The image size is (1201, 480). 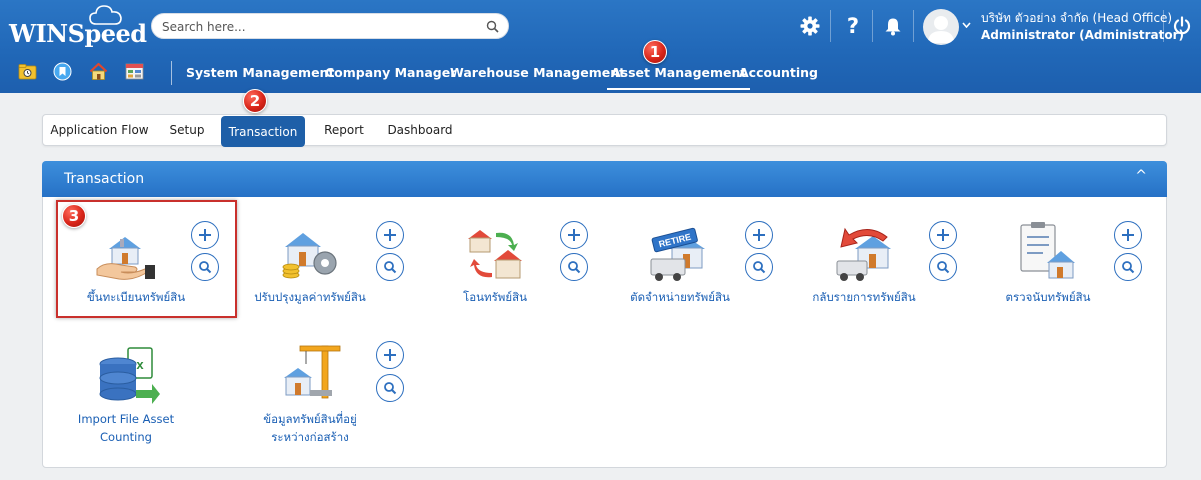 What do you see at coordinates (187, 130) in the screenshot?
I see `tab-setup: Setup` at bounding box center [187, 130].